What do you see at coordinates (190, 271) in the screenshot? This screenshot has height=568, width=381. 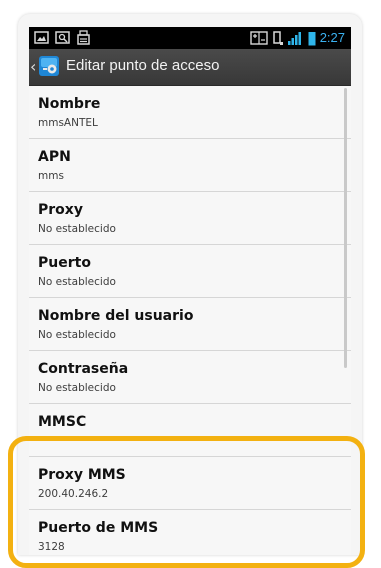 I see `list-item-puerto: Puerto No establecido` at bounding box center [190, 271].